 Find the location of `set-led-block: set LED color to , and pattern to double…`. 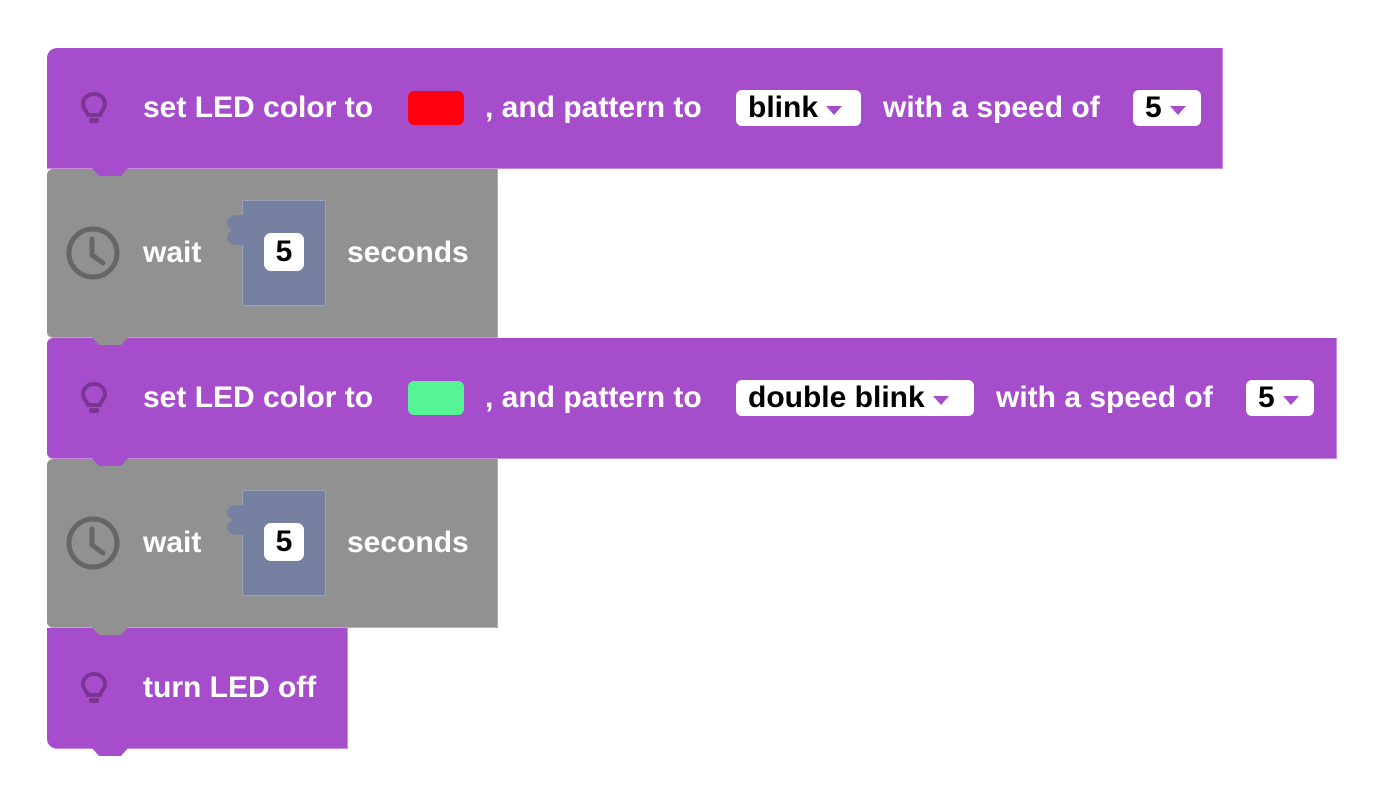

set-led-block: set LED color to , and pattern to double… is located at coordinates (692, 402).